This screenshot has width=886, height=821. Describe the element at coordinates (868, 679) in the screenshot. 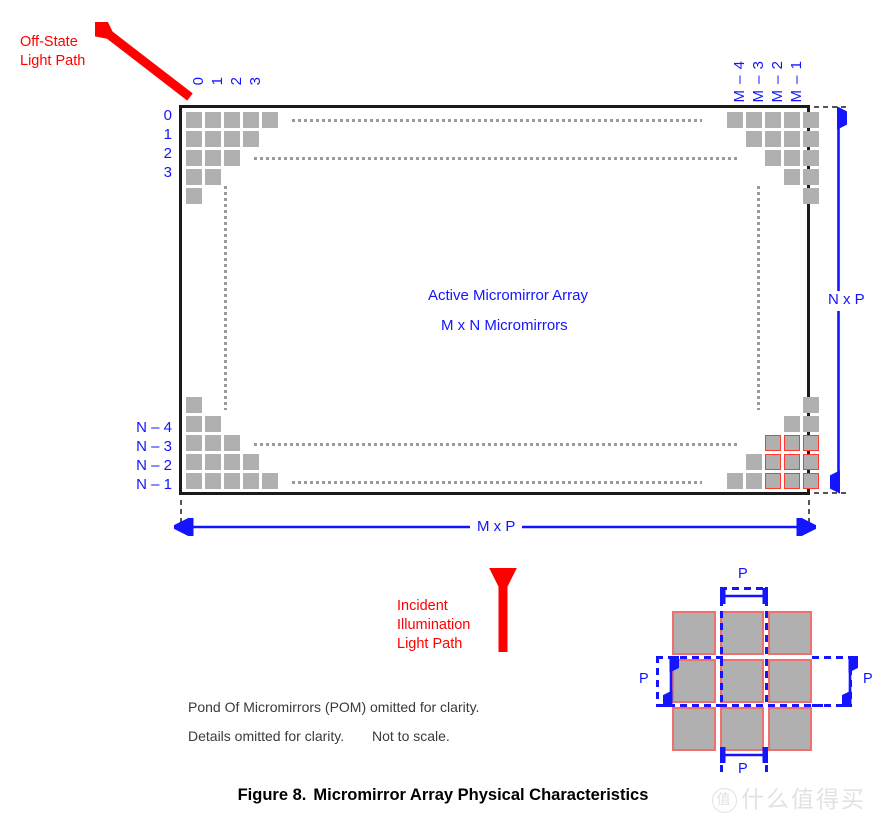

I see `pitch-label-right: P` at that location.